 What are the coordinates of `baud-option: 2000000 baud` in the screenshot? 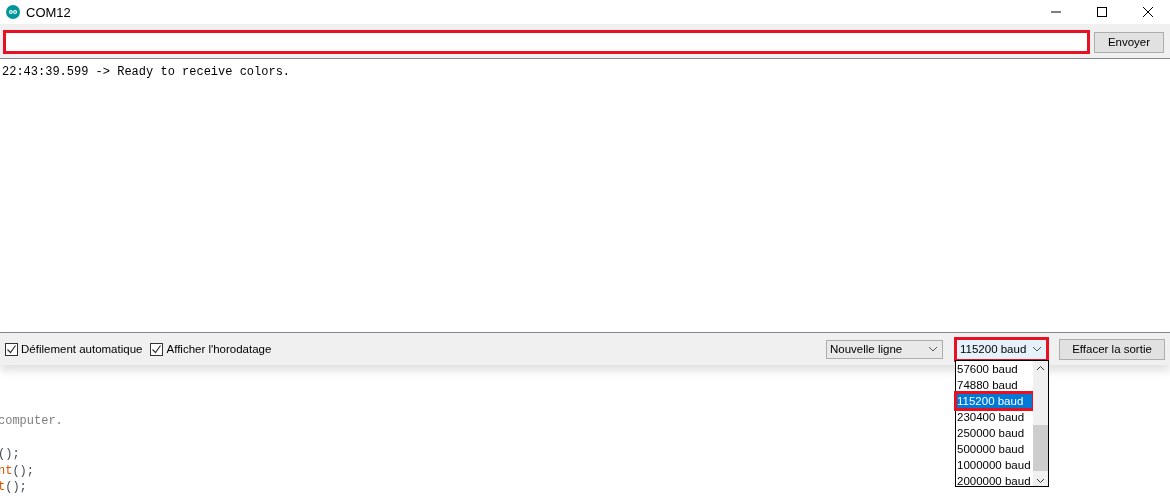 It's located at (994, 481).